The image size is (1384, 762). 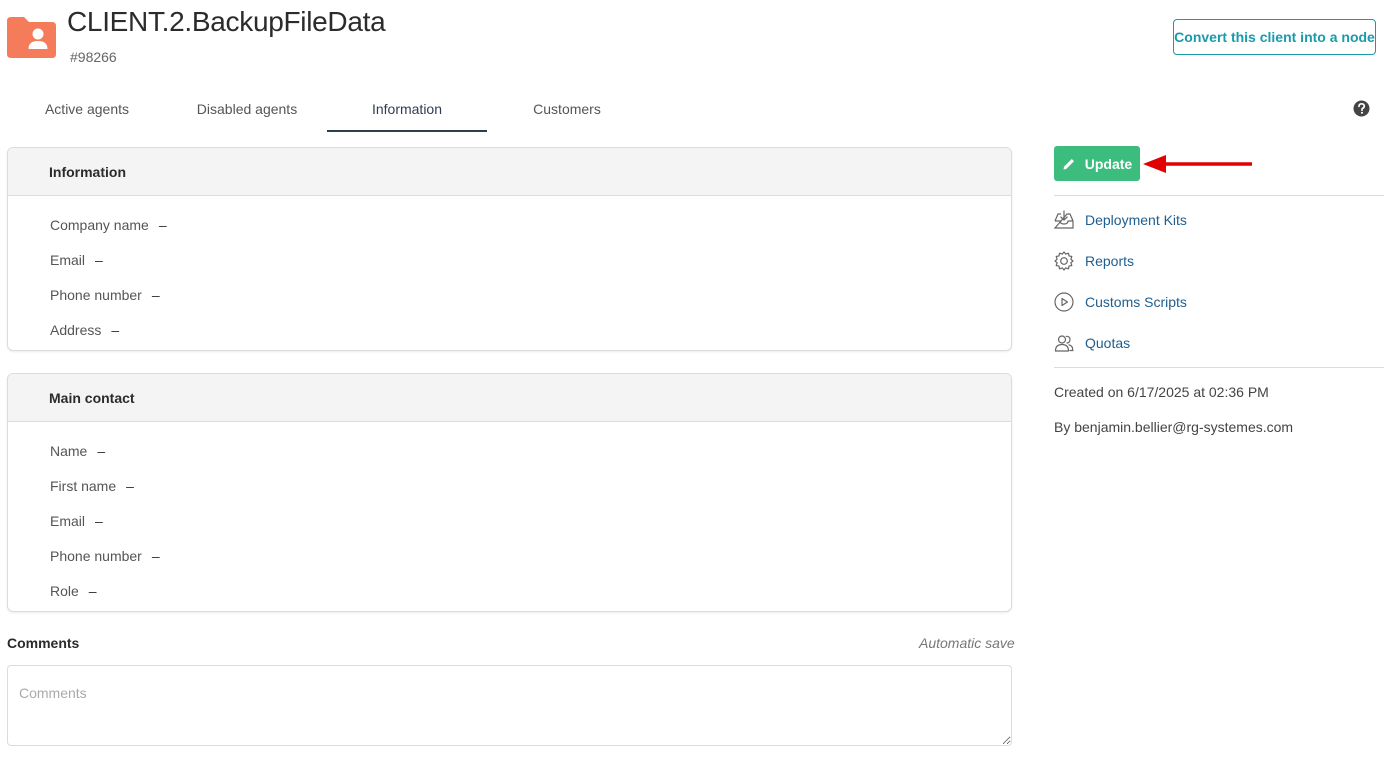 What do you see at coordinates (76, 259) in the screenshot?
I see `field-email: Email –` at bounding box center [76, 259].